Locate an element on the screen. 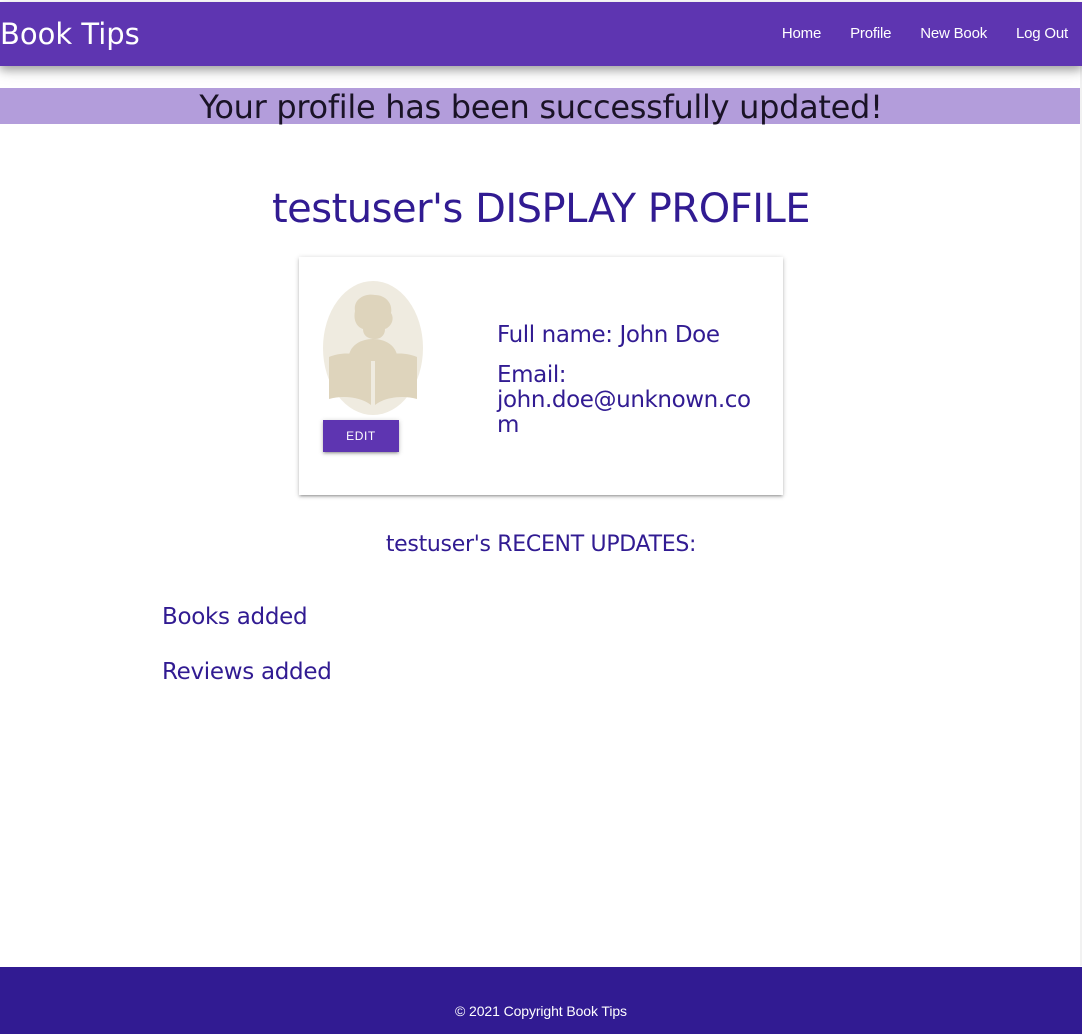 Image resolution: width=1082 pixels, height=1034 pixels. navbar: Book Tips Home Profile New Book Log Out is located at coordinates (541, 34).